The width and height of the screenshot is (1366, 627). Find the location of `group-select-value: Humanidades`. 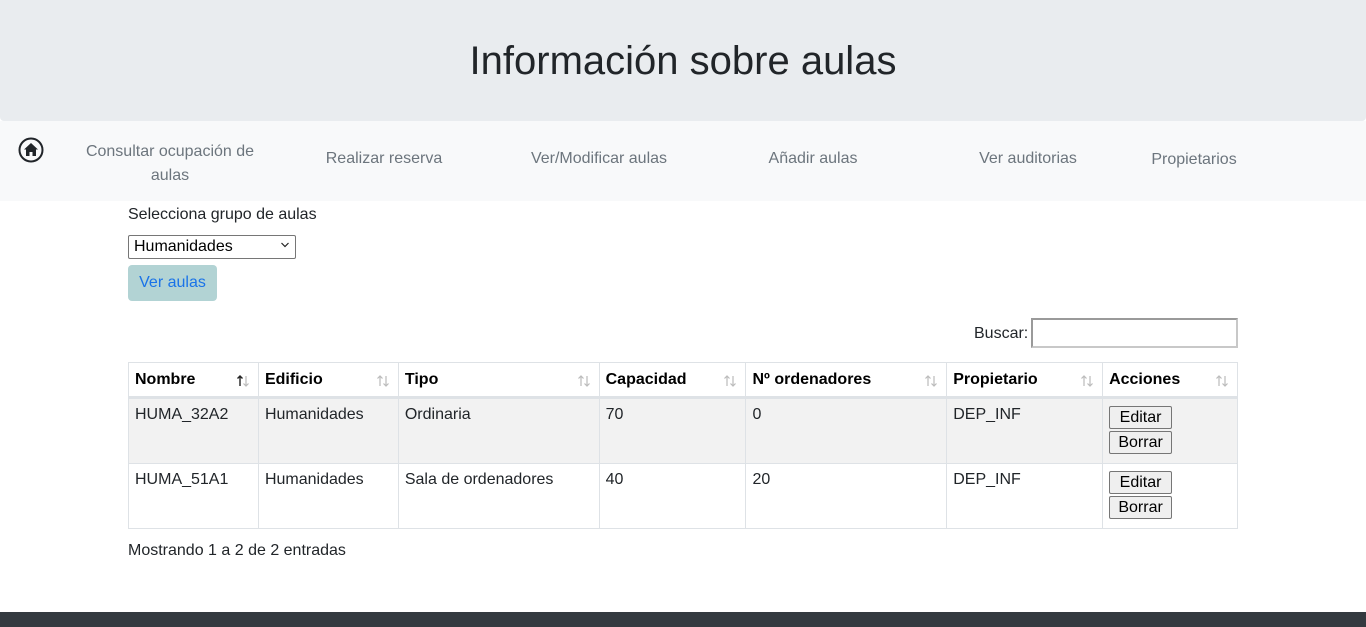

group-select-value: Humanidades is located at coordinates (183, 246).